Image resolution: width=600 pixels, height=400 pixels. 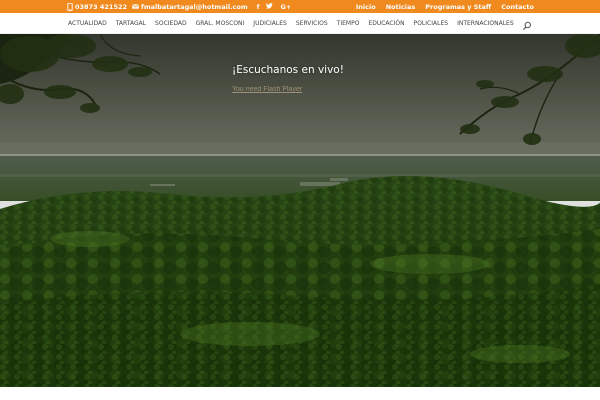 I want to click on nav-item-tartagal: TARTAGAL, so click(x=130, y=23).